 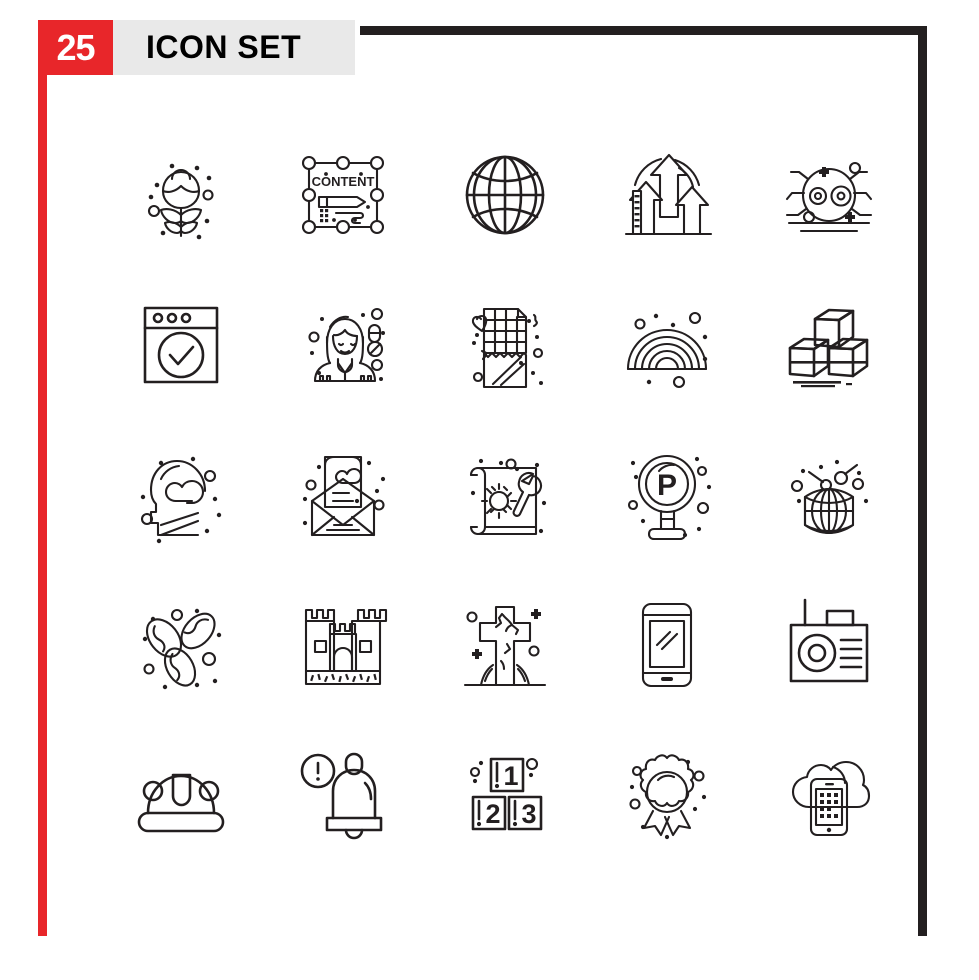 What do you see at coordinates (829, 795) in the screenshot?
I see `icon-cell-cloud-mobile` at bounding box center [829, 795].